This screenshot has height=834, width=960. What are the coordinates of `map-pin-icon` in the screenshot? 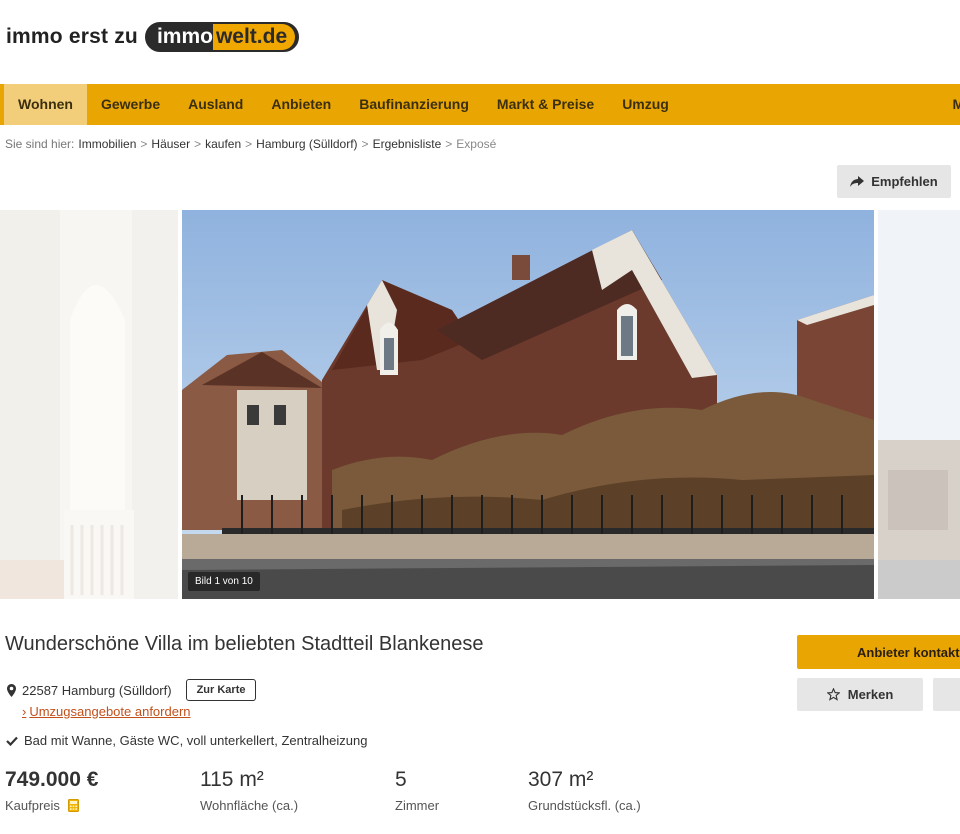 It's located at (11, 690).